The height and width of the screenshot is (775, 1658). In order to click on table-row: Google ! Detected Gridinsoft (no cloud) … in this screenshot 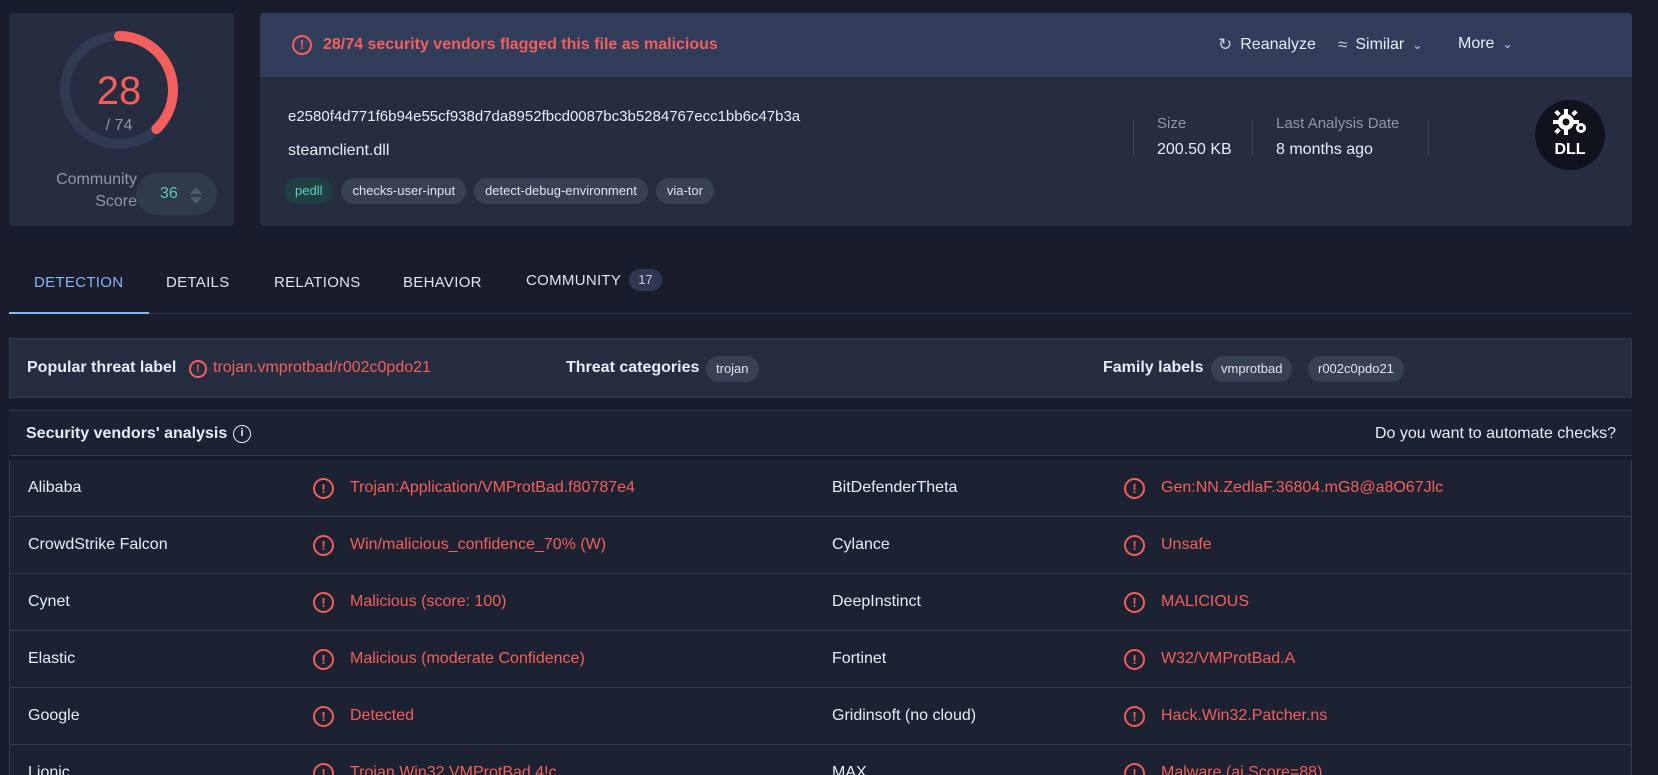, I will do `click(820, 716)`.